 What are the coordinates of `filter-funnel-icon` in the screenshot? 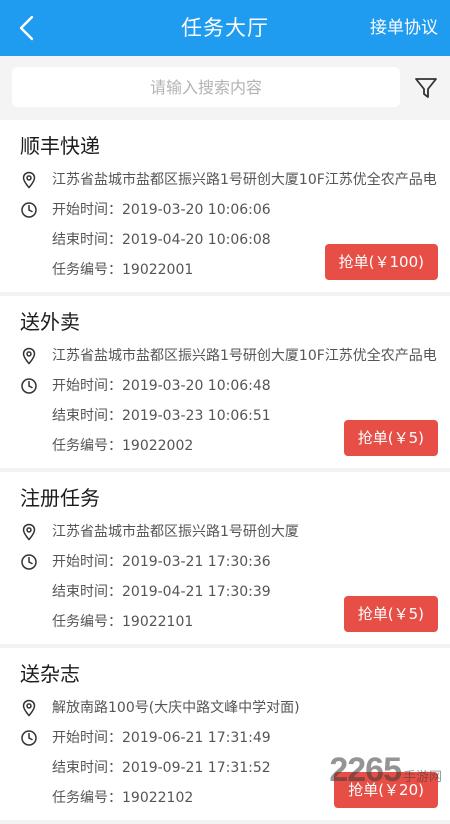 It's located at (426, 88).